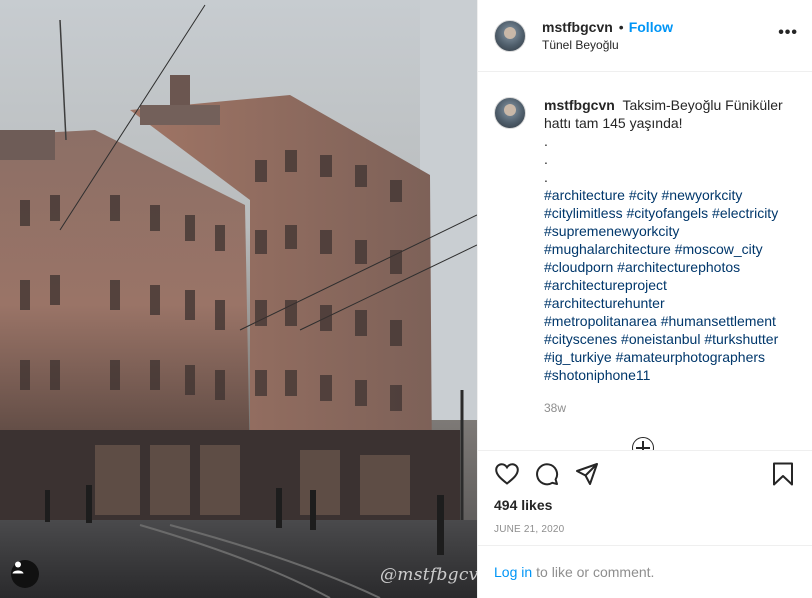 The image size is (812, 598). Describe the element at coordinates (666, 339) in the screenshot. I see `hashtag-line: #cityscenes #oneistanbul #turkshutter` at that location.